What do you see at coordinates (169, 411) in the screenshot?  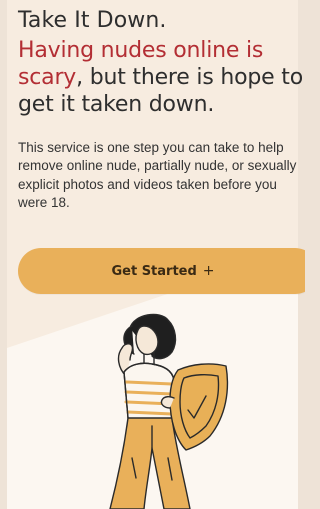 I see `person-with-shield-illustration` at bounding box center [169, 411].